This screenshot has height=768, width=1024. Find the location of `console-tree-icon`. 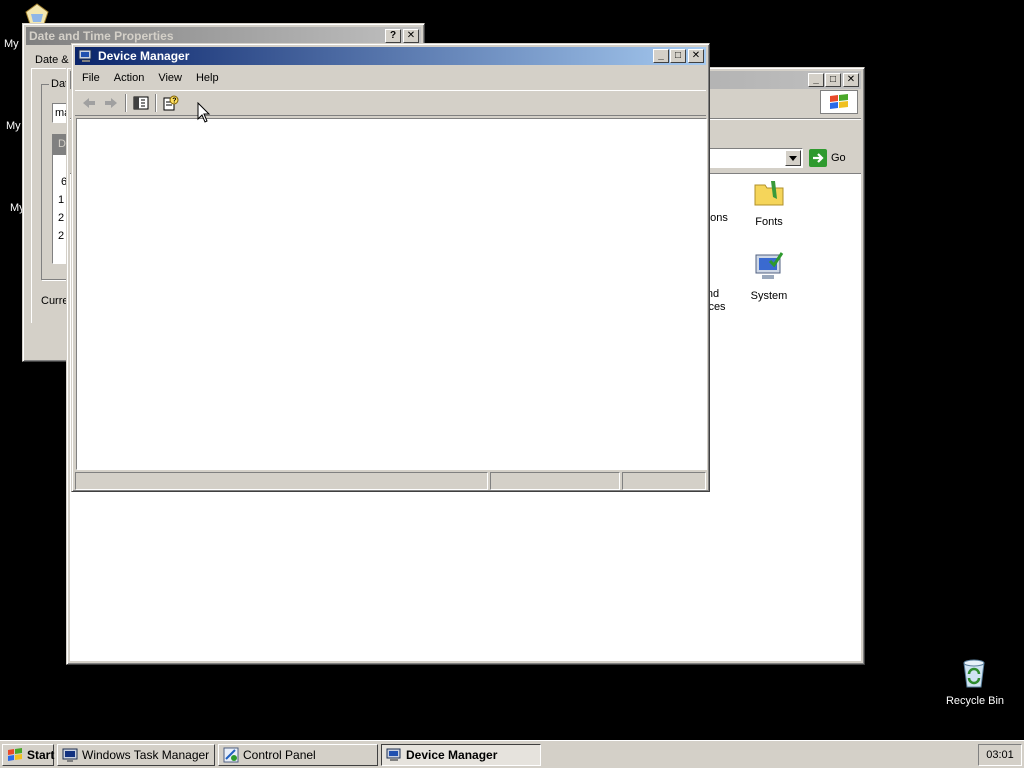

console-tree-icon is located at coordinates (141, 103).